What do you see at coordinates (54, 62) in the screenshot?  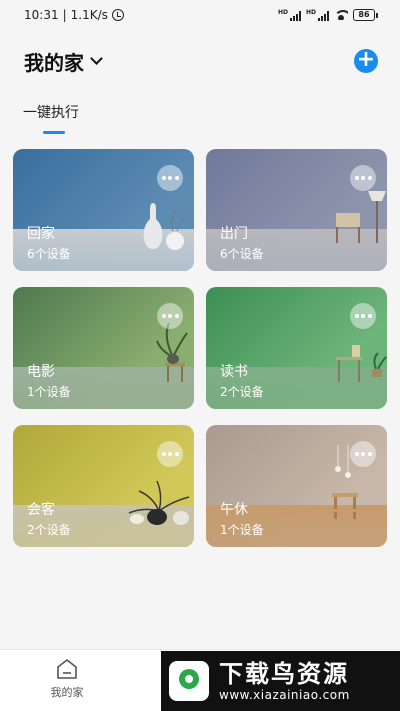 I see `page-title: 我的家` at bounding box center [54, 62].